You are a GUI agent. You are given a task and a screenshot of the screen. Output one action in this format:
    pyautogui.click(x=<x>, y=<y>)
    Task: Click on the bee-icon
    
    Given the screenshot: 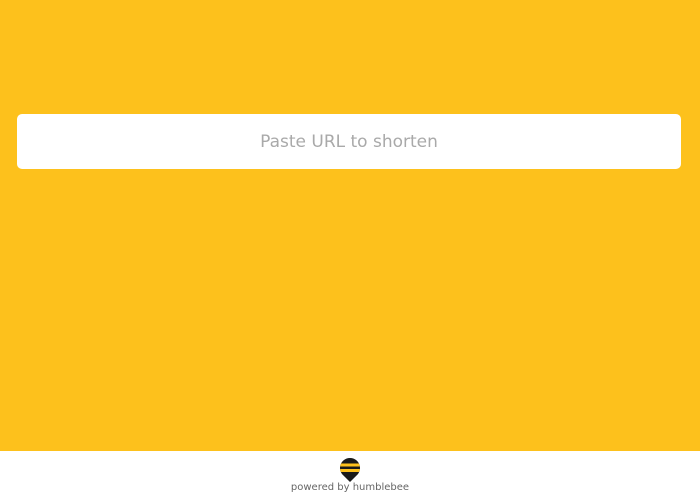 What is the action you would take?
    pyautogui.click(x=350, y=470)
    